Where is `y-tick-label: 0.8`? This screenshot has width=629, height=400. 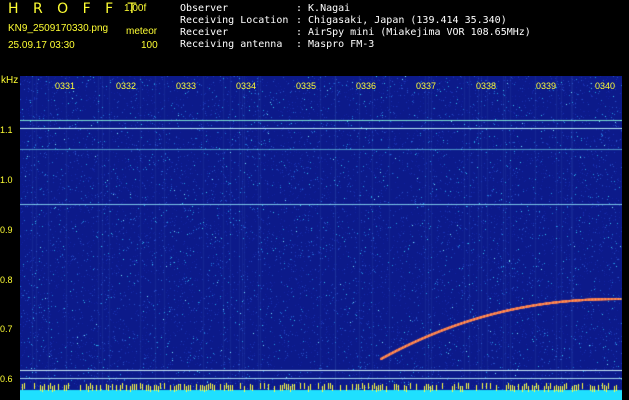 y-tick-label: 0.8 is located at coordinates (6, 280).